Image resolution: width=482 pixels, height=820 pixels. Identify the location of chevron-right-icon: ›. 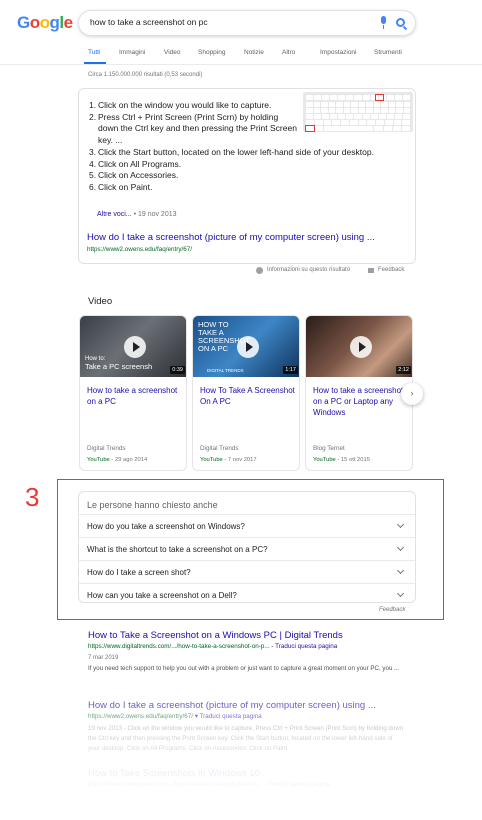
(412, 393).